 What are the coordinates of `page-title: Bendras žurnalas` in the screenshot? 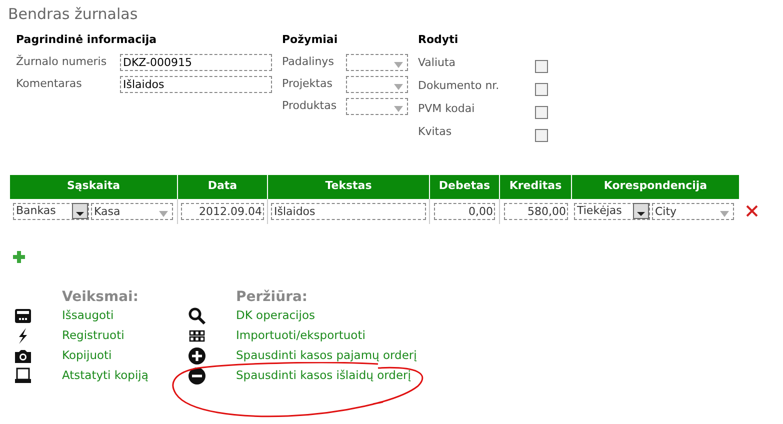 It's located at (73, 14).